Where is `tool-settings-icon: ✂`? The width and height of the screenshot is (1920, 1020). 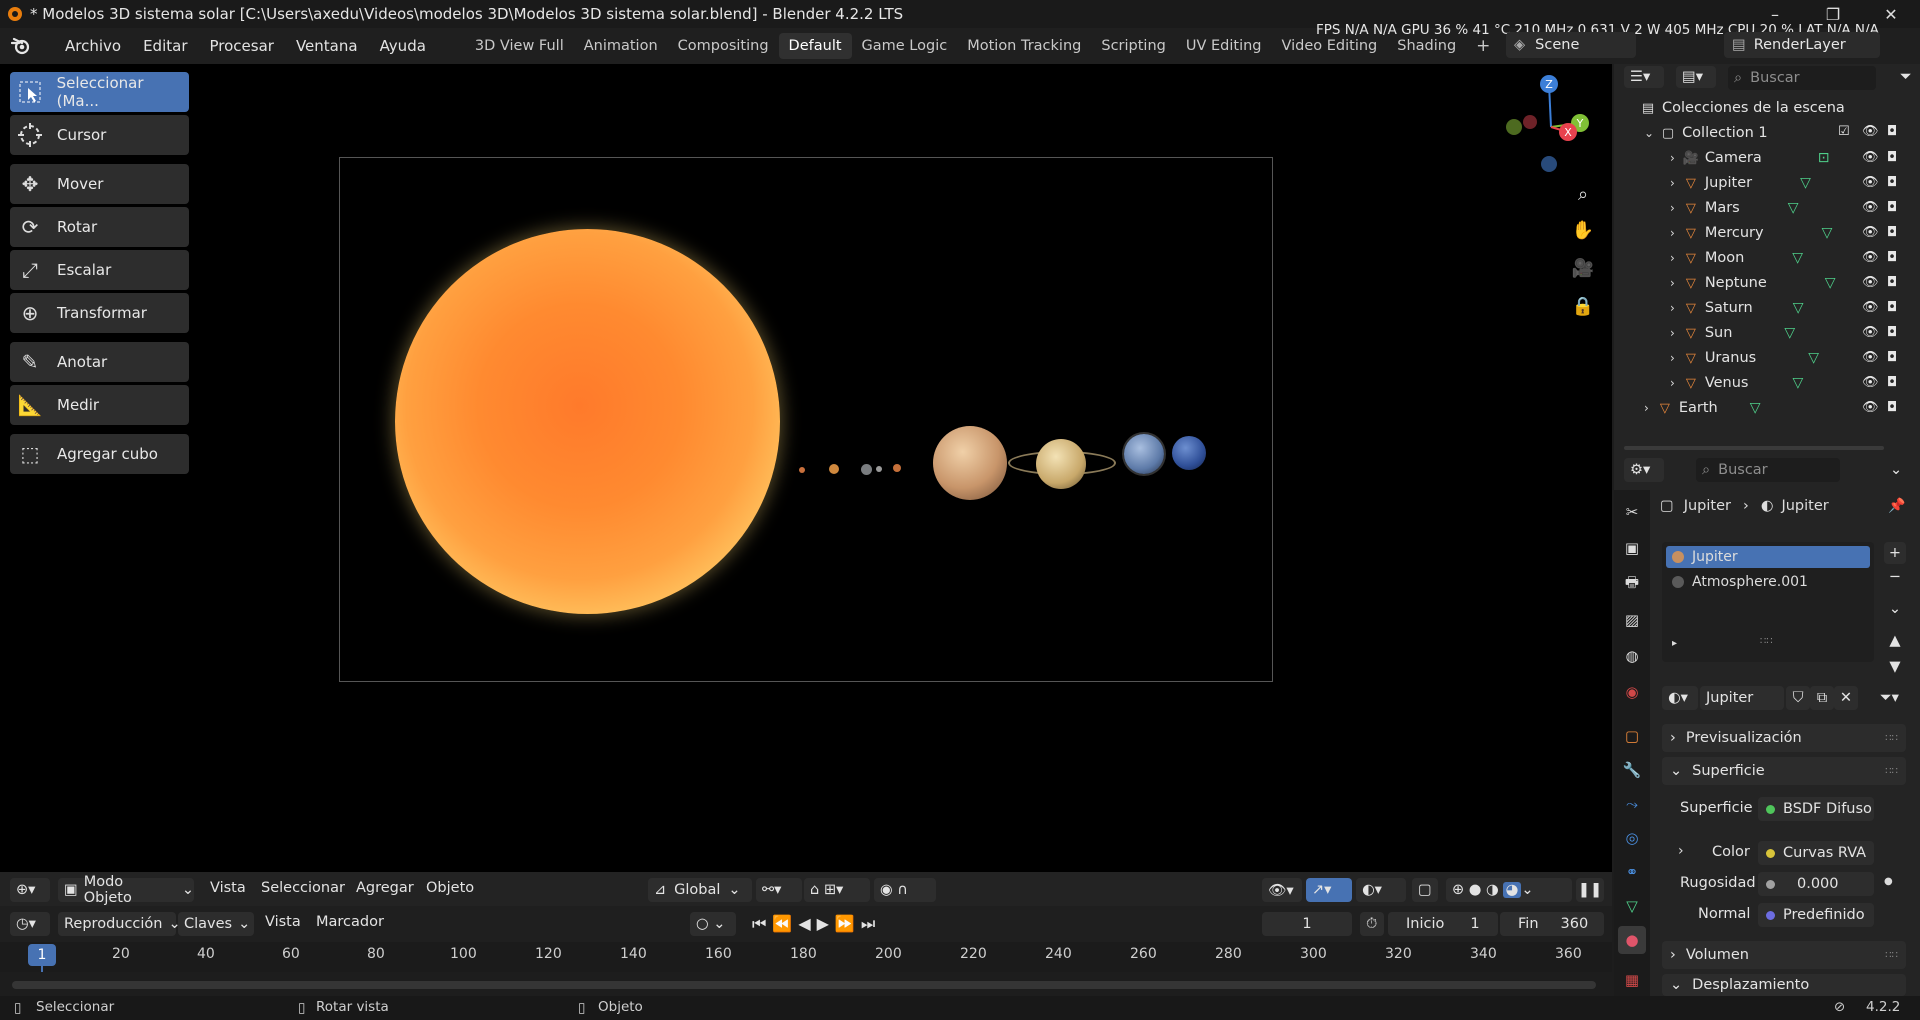
tool-settings-icon: ✂ is located at coordinates (1632, 512).